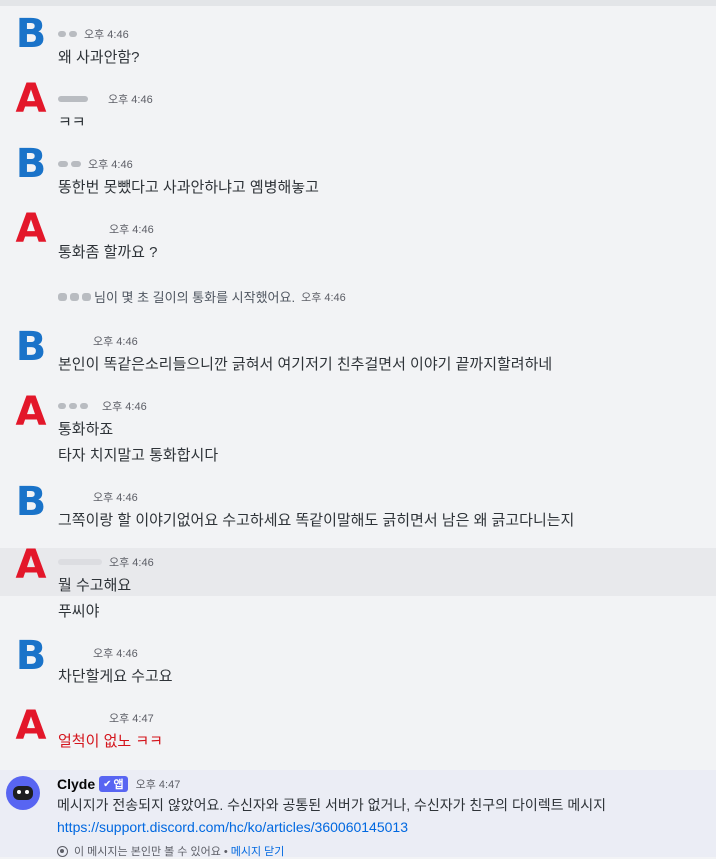 The image size is (716, 859). I want to click on clyde-robot-icon, so click(23, 793).